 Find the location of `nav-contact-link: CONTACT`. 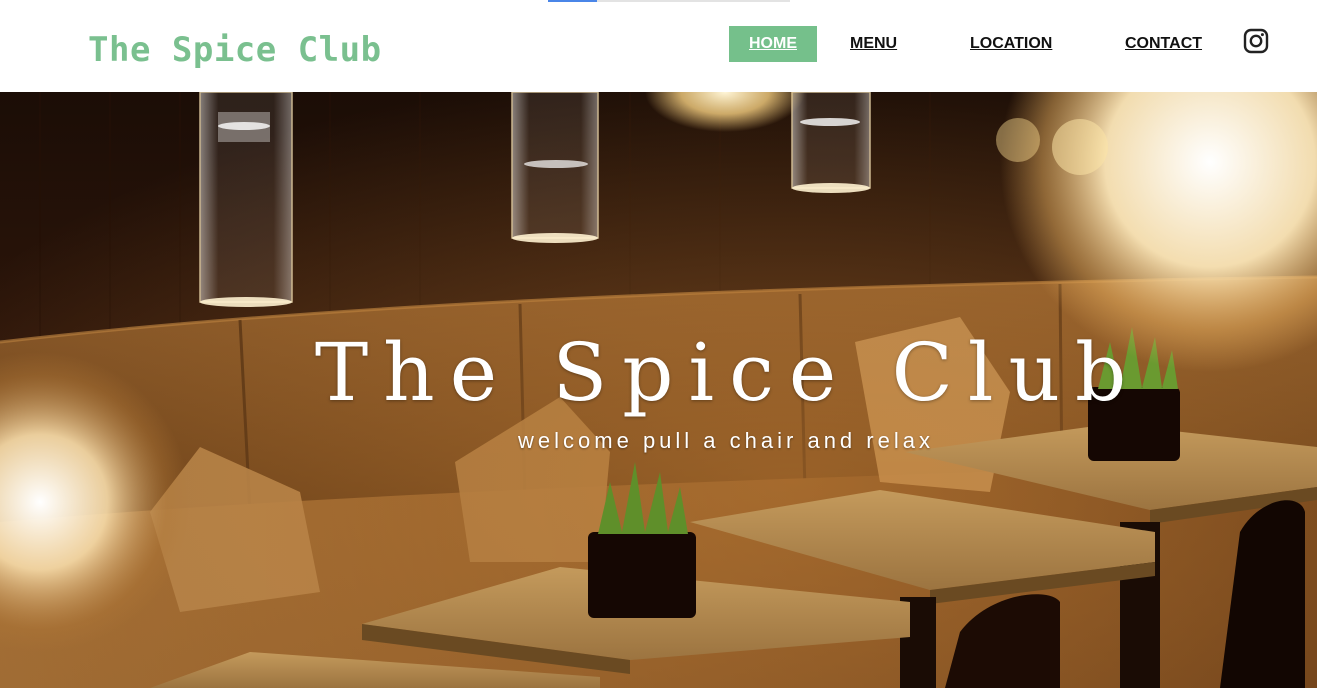

nav-contact-link: CONTACT is located at coordinates (1163, 44).